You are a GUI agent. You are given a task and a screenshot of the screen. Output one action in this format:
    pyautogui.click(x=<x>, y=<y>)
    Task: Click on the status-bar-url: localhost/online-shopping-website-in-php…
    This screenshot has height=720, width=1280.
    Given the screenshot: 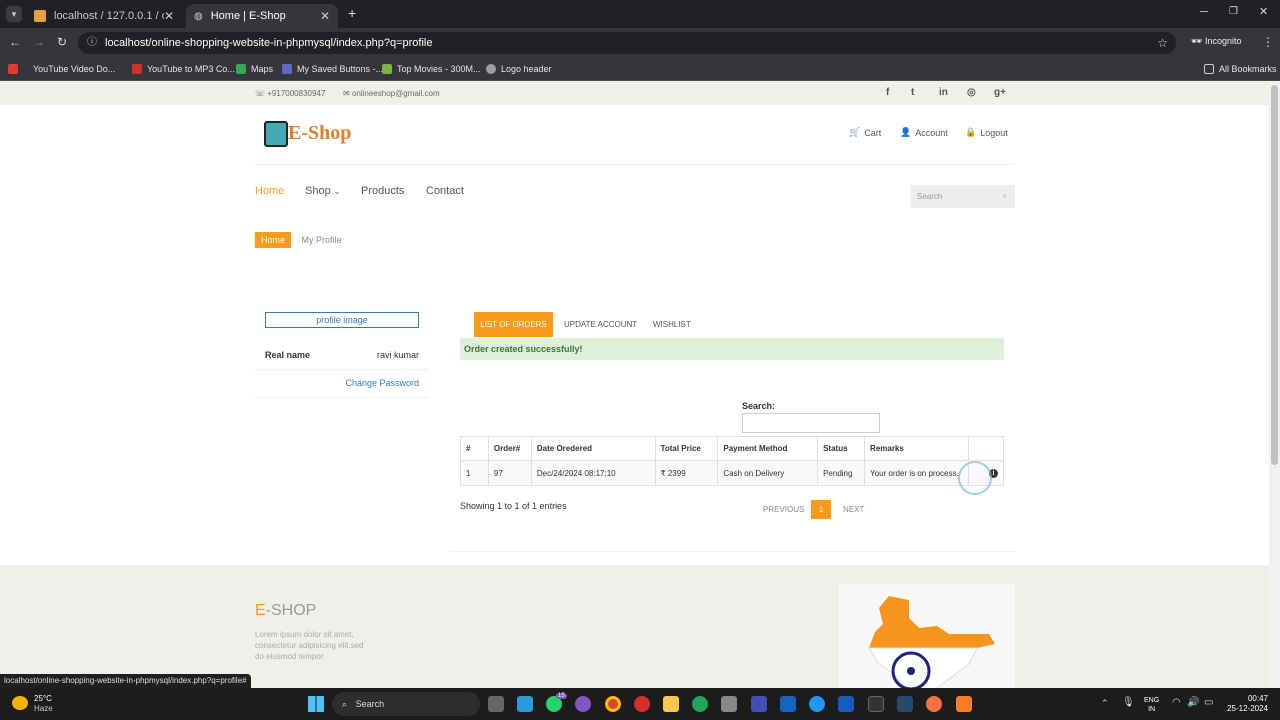 What is the action you would take?
    pyautogui.click(x=125, y=681)
    